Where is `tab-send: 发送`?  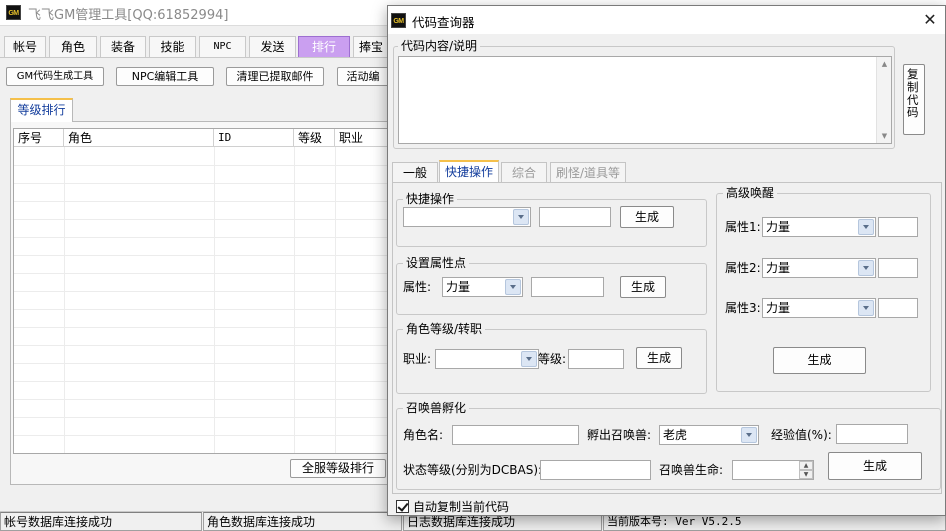
tab-send: 发送 is located at coordinates (272, 46).